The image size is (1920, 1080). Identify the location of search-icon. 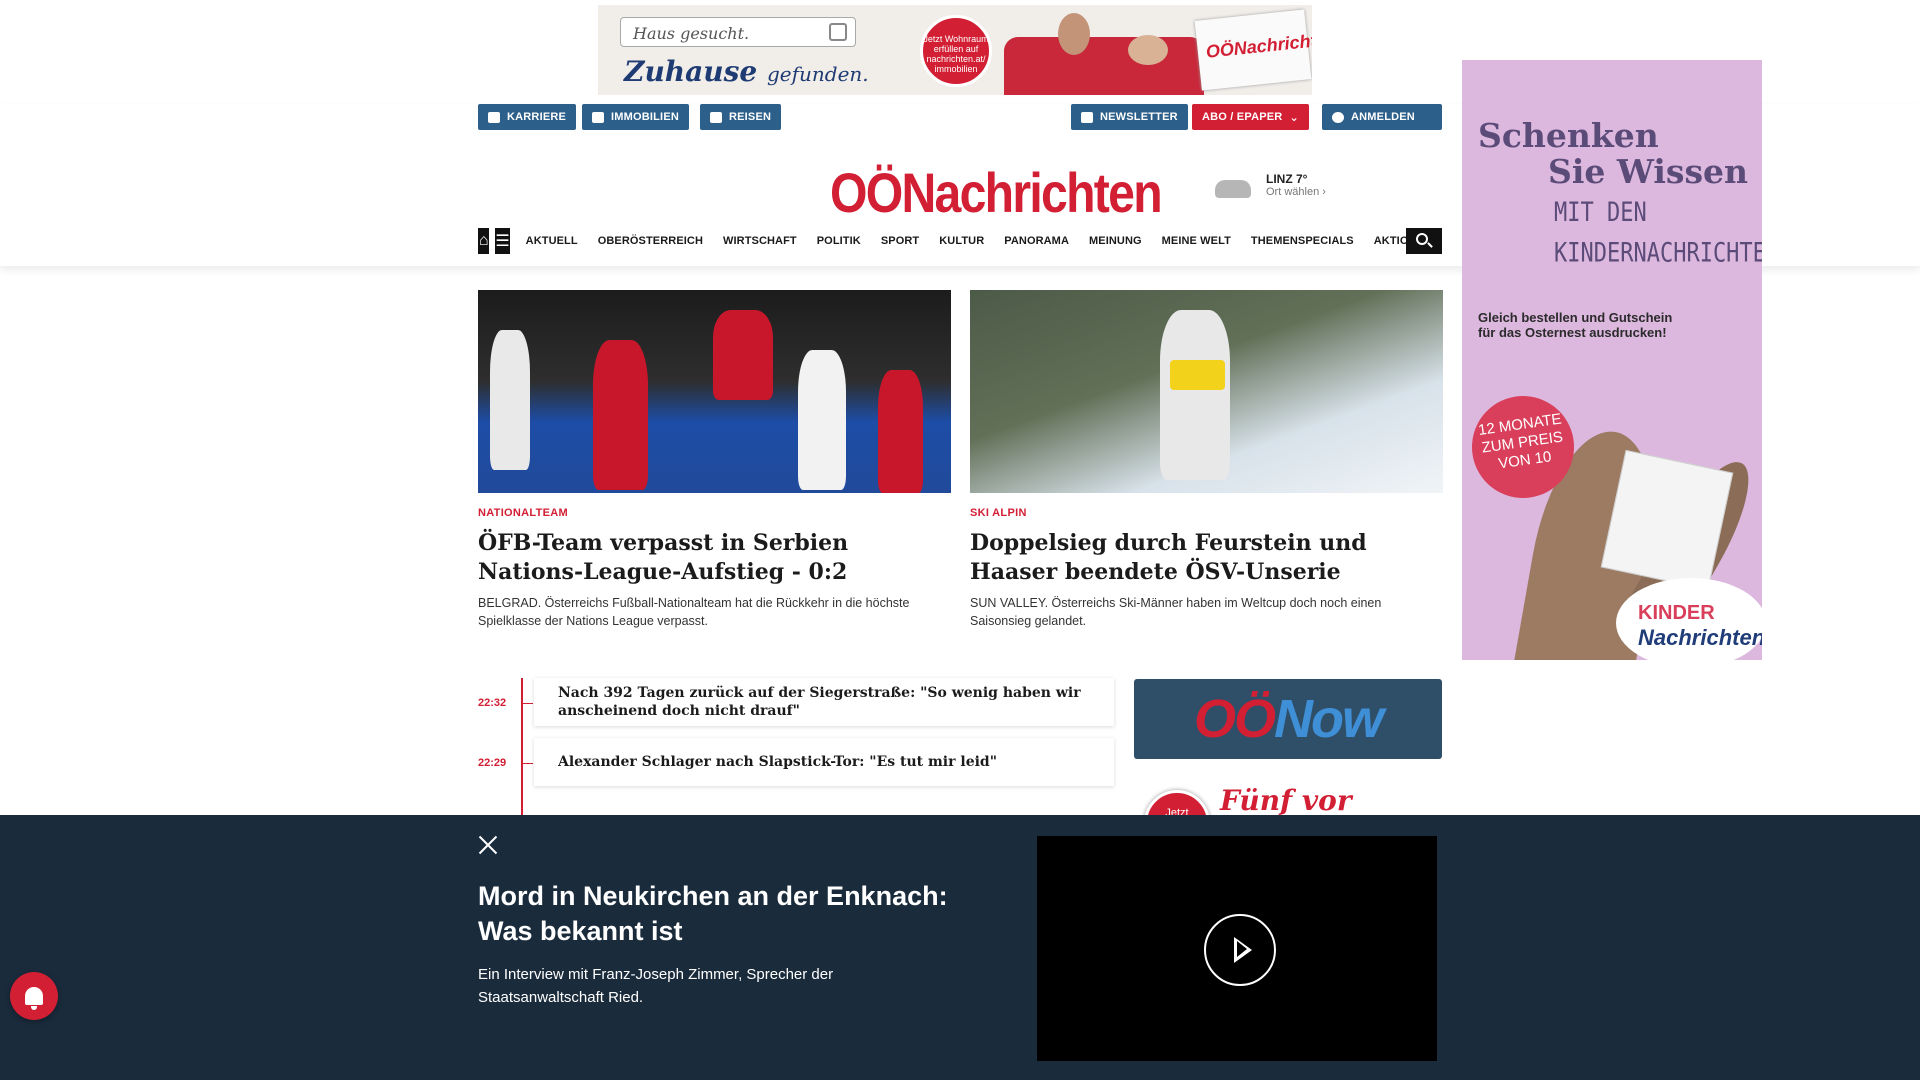
(1422, 239).